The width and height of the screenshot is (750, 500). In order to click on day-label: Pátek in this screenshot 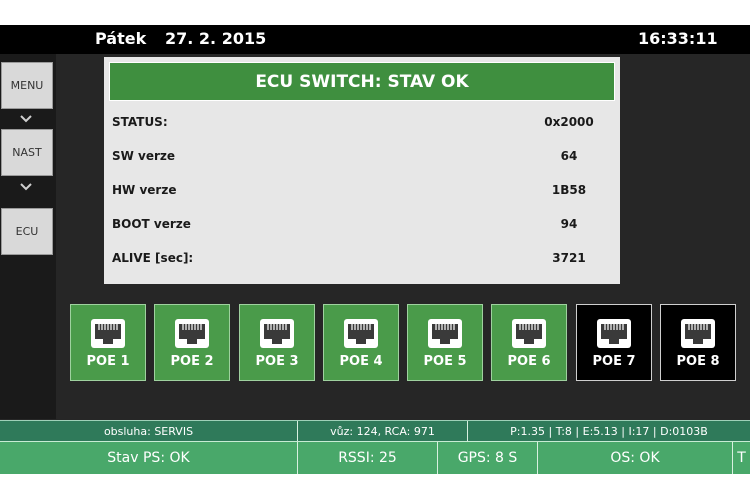, I will do `click(121, 38)`.